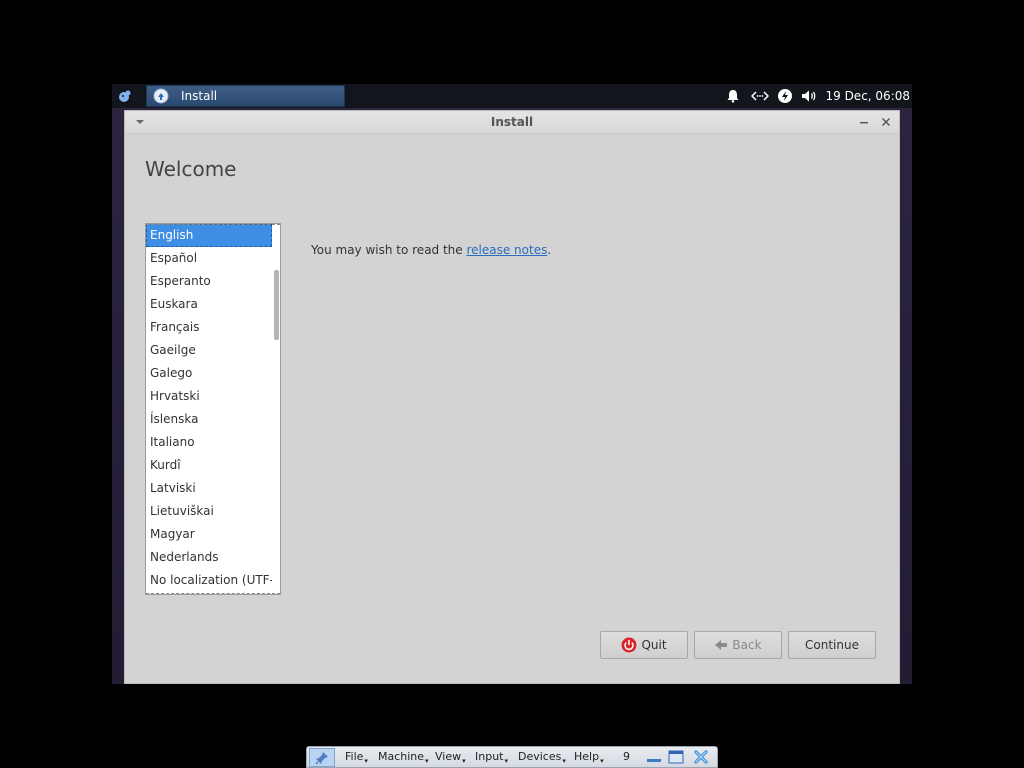 The width and height of the screenshot is (1024, 768). I want to click on window-icon, so click(676, 757).